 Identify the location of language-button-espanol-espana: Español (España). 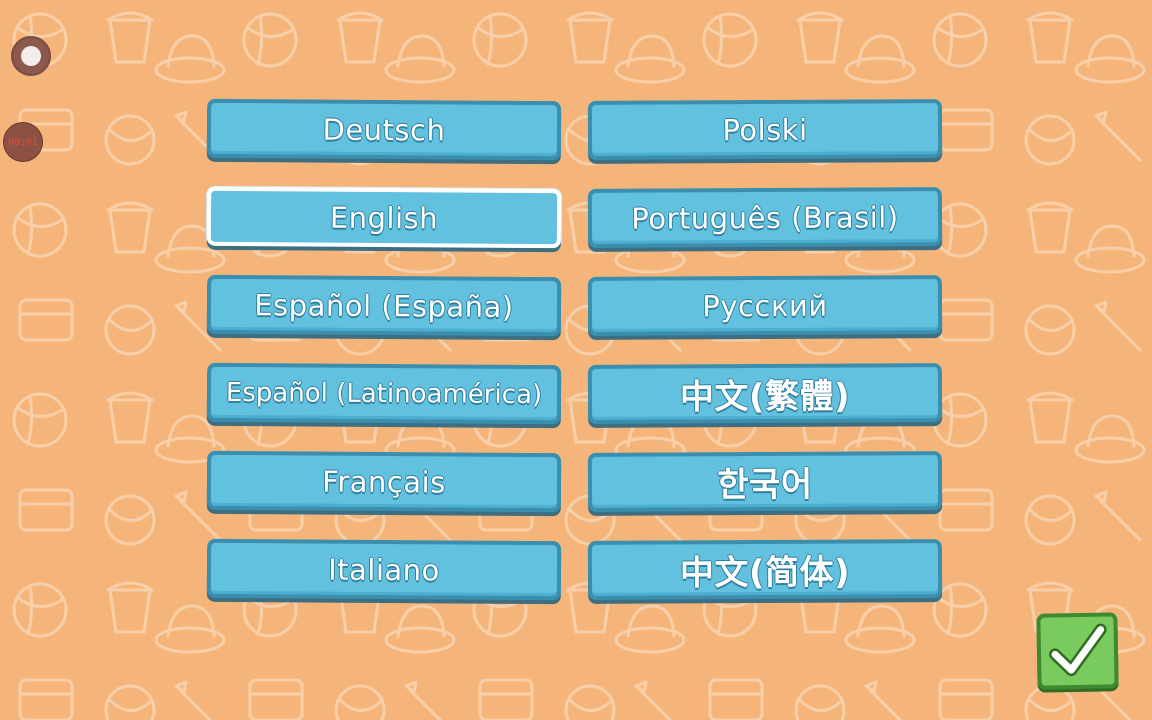
(384, 305).